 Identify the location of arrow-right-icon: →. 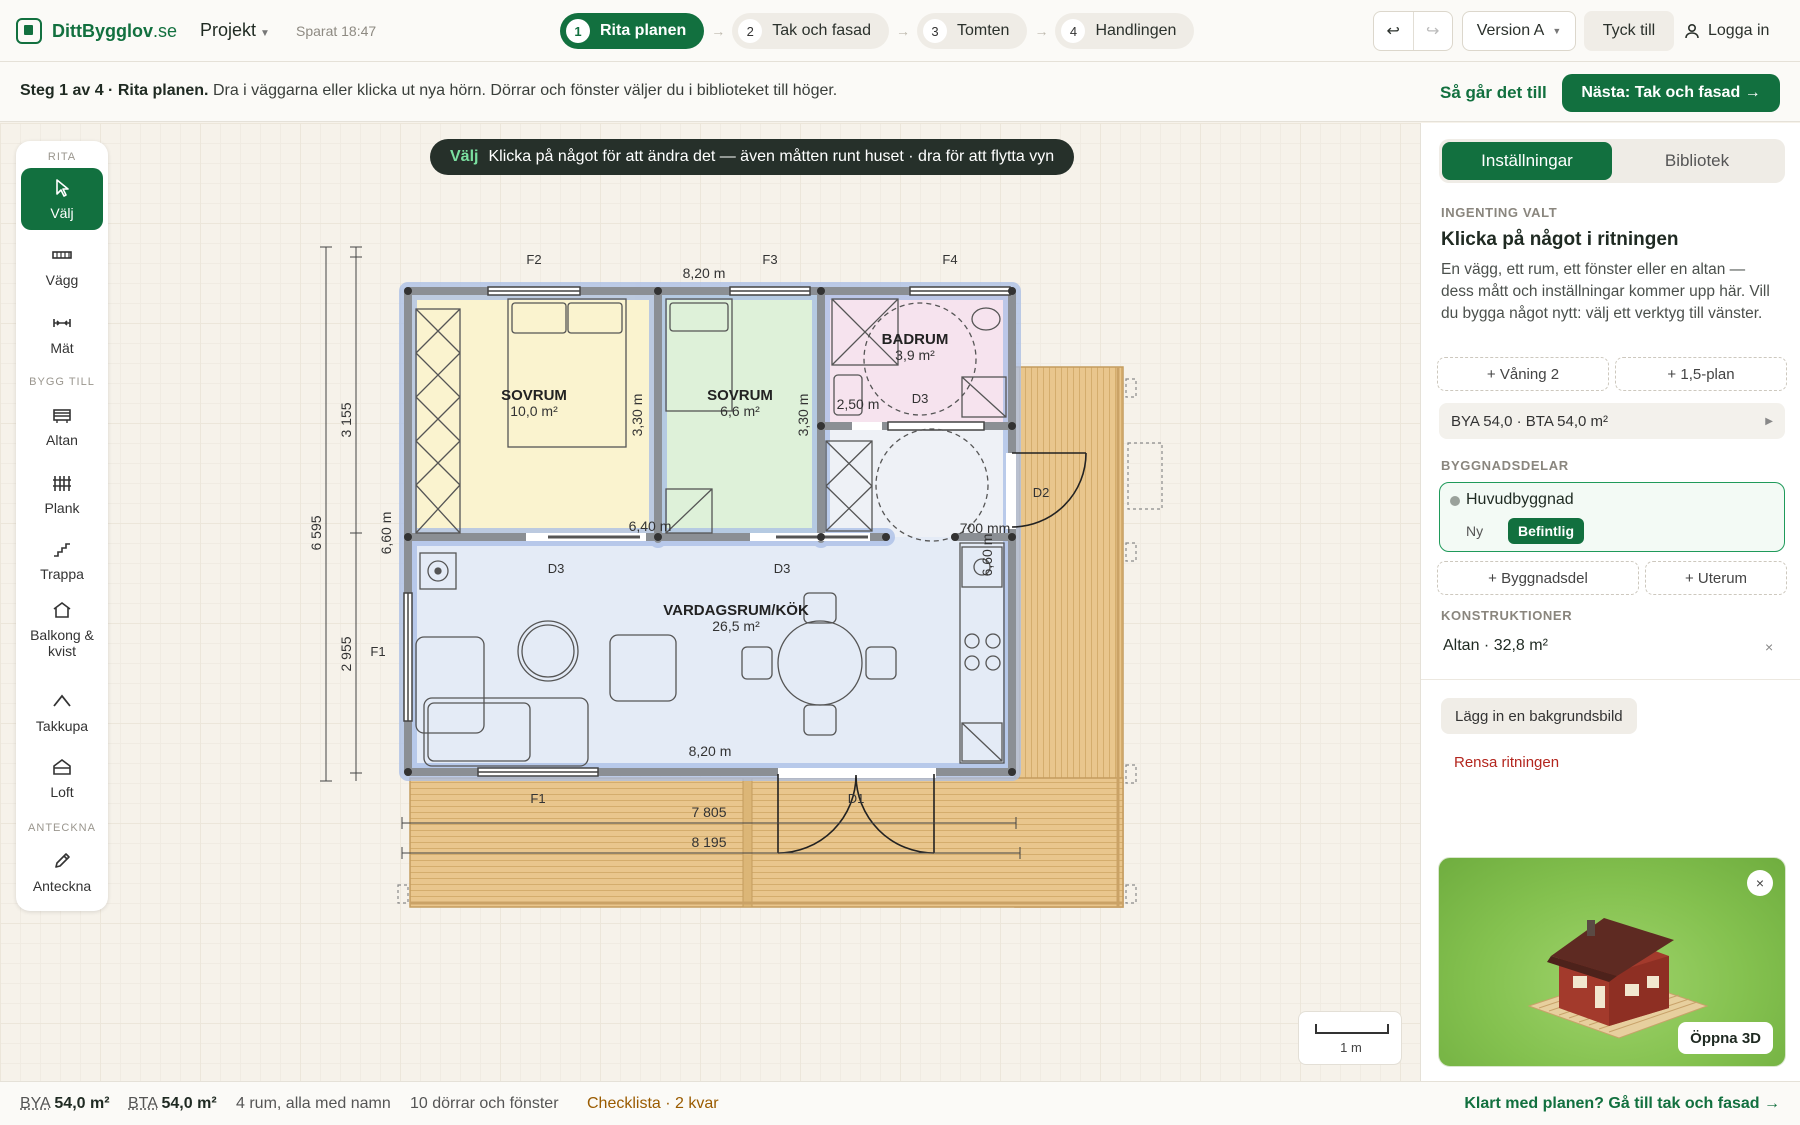
(718, 31).